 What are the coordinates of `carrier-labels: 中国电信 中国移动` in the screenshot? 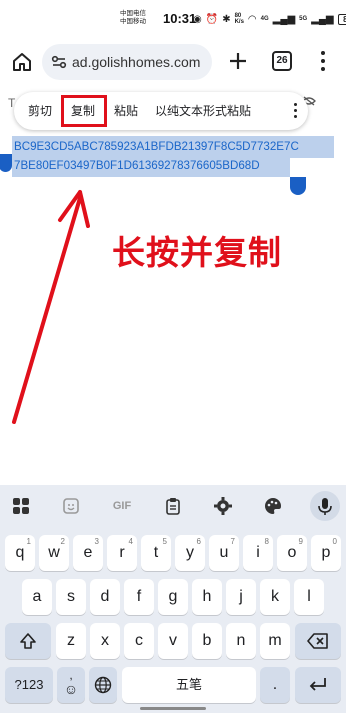 It's located at (133, 18).